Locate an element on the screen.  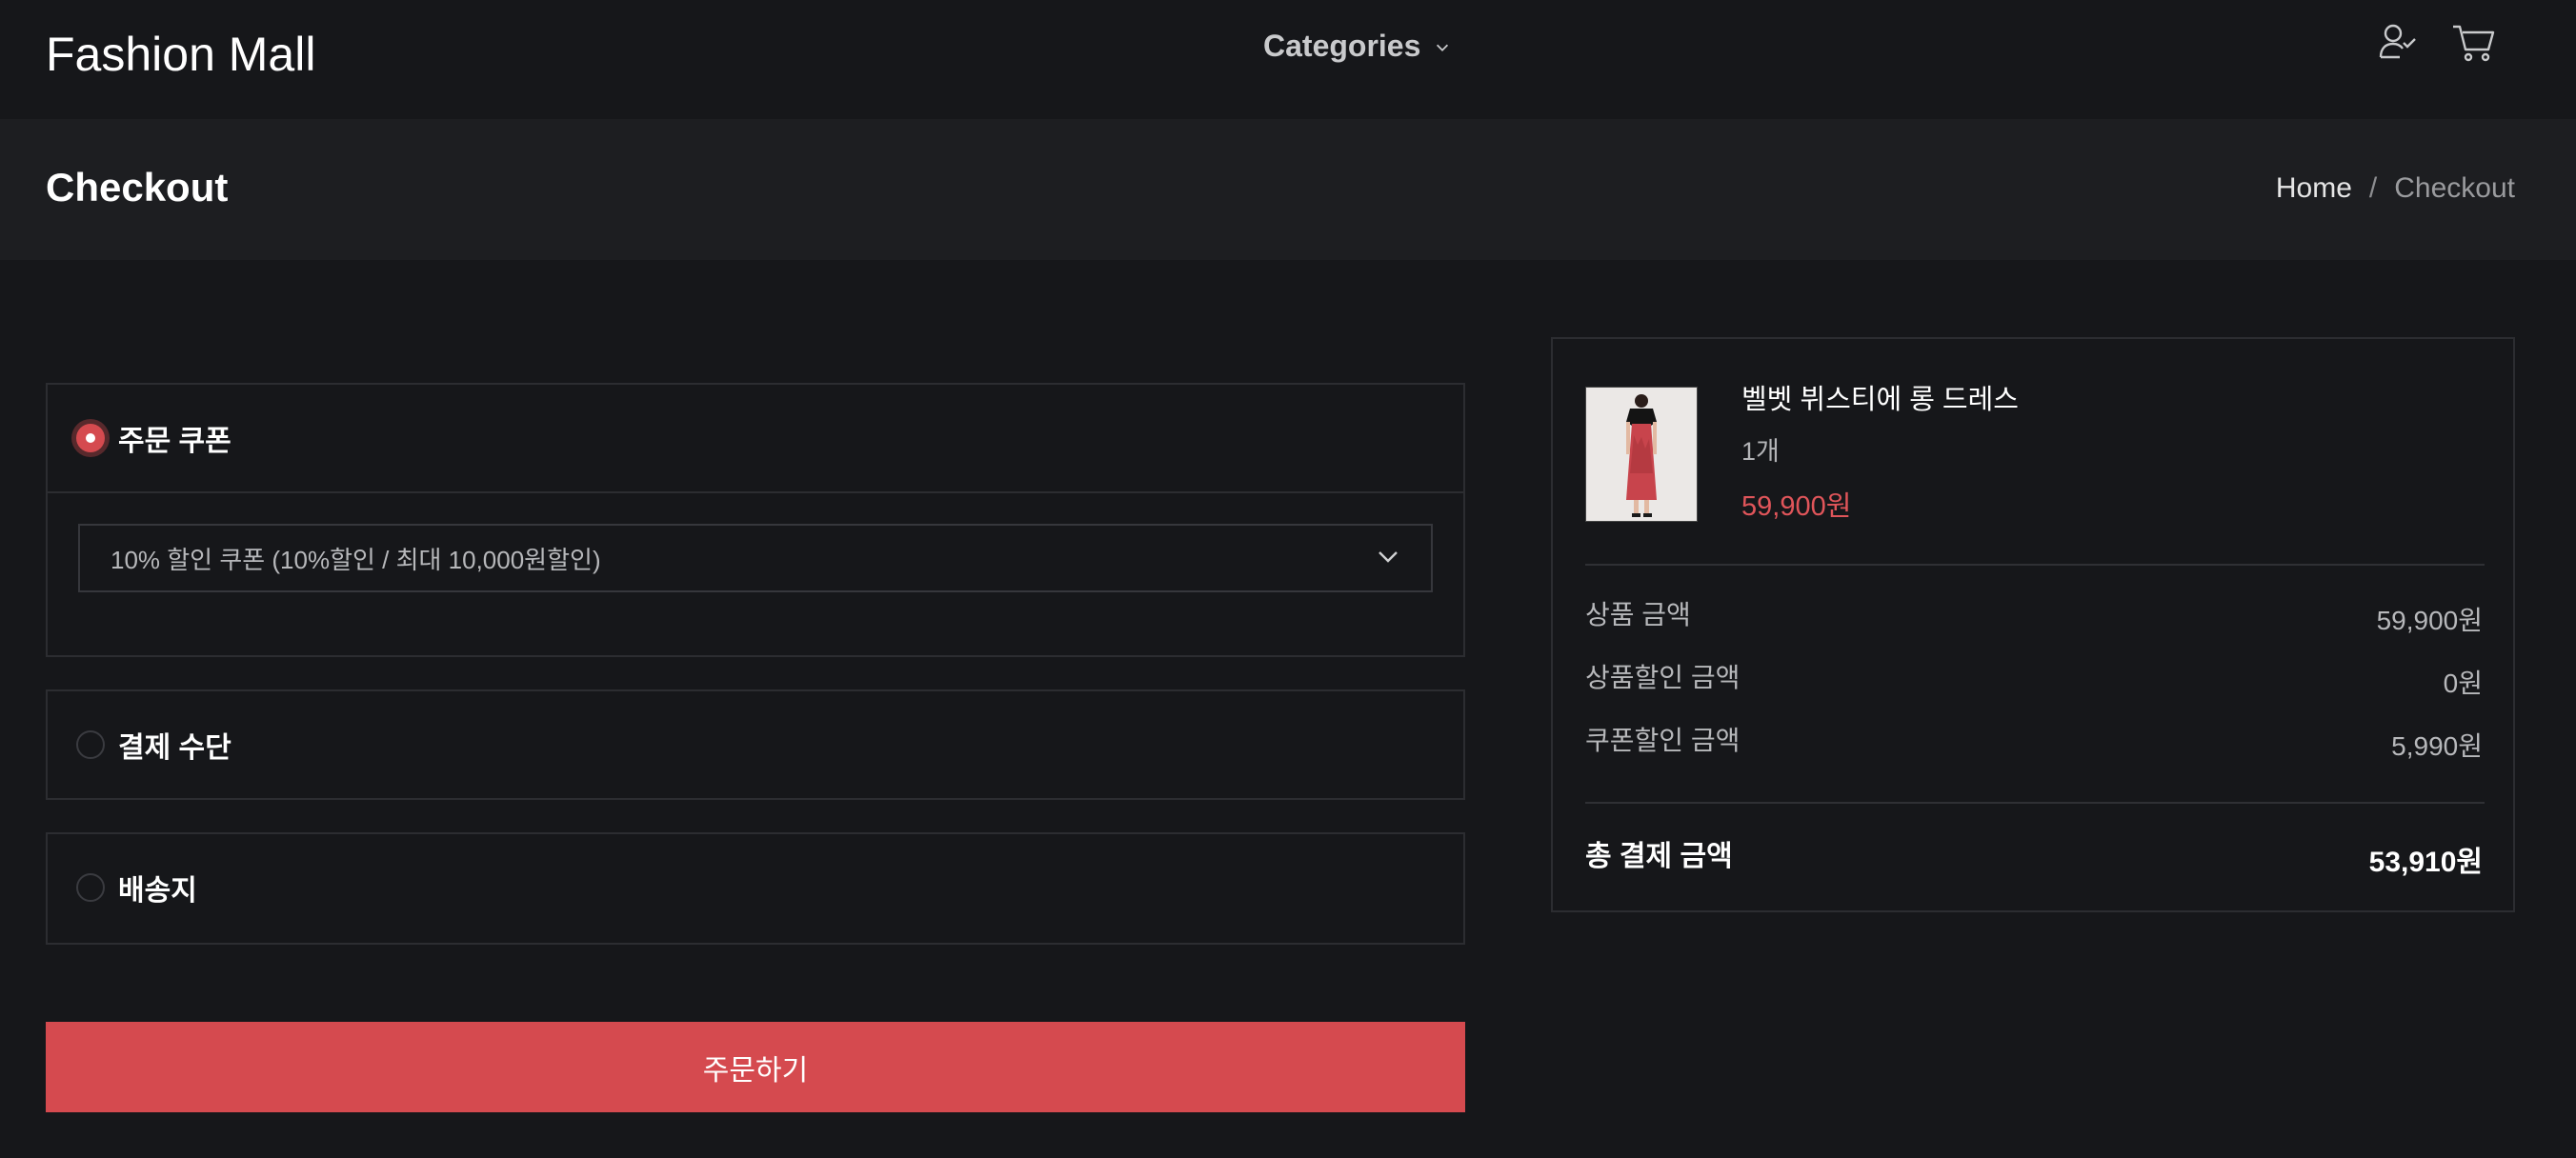
place-order-button: 주문하기 is located at coordinates (755, 1067).